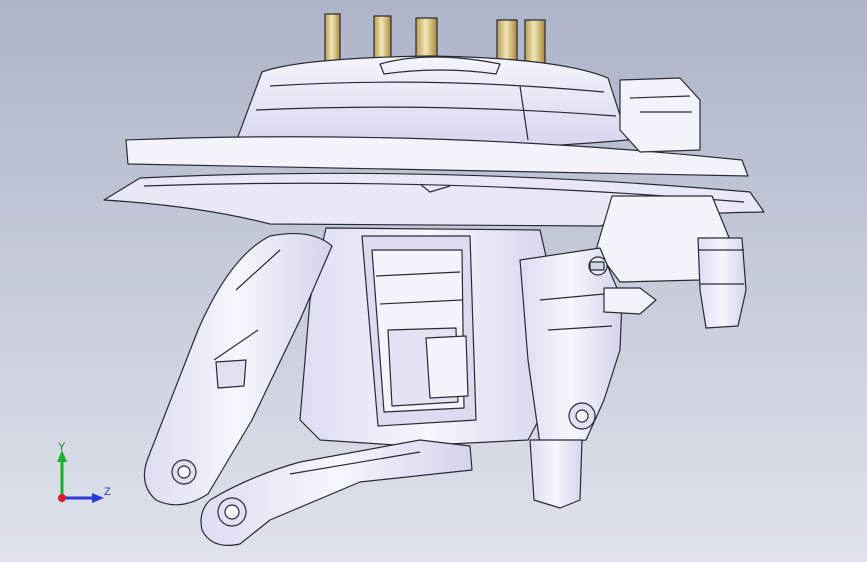 The height and width of the screenshot is (562, 867). Describe the element at coordinates (107, 492) in the screenshot. I see `triad-z-label: Z` at that location.